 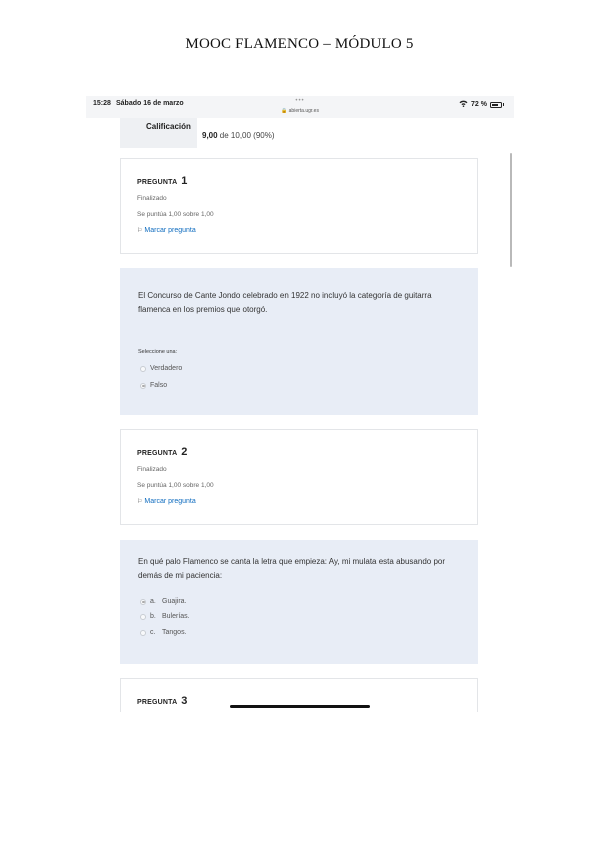 I want to click on option-label: Guajira., so click(x=174, y=601).